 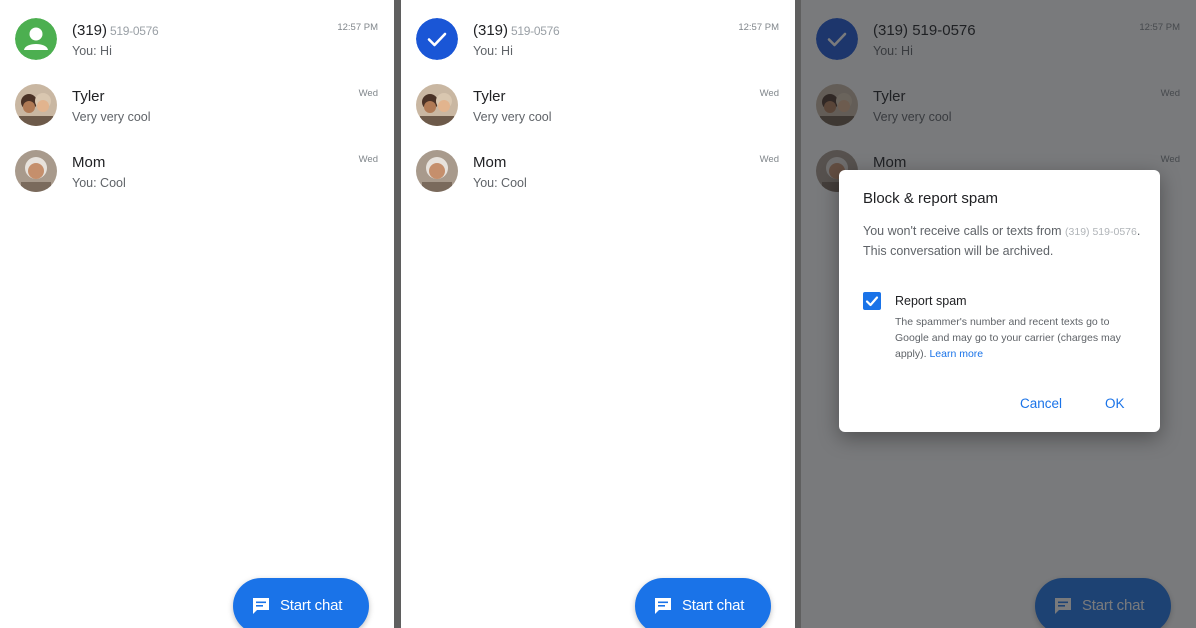 I want to click on conversation-row-unknown-selected: (319) 519-0576 You: Hi 12:57 PM, so click(x=598, y=48).